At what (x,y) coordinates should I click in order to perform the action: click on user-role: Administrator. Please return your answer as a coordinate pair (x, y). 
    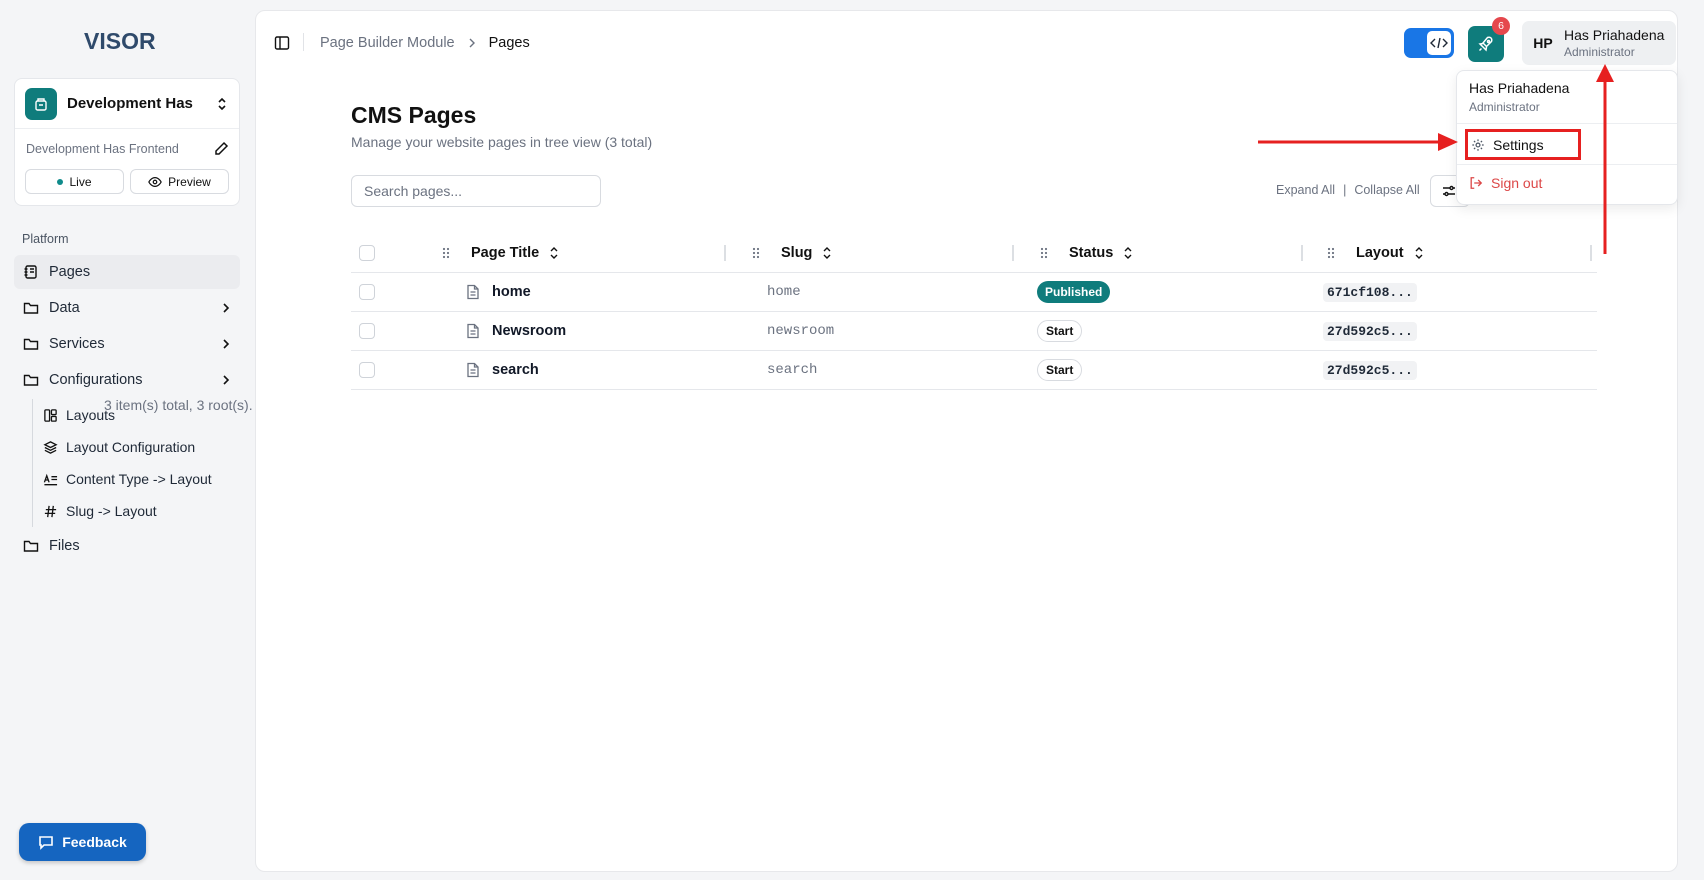
    Looking at the image, I should click on (1599, 52).